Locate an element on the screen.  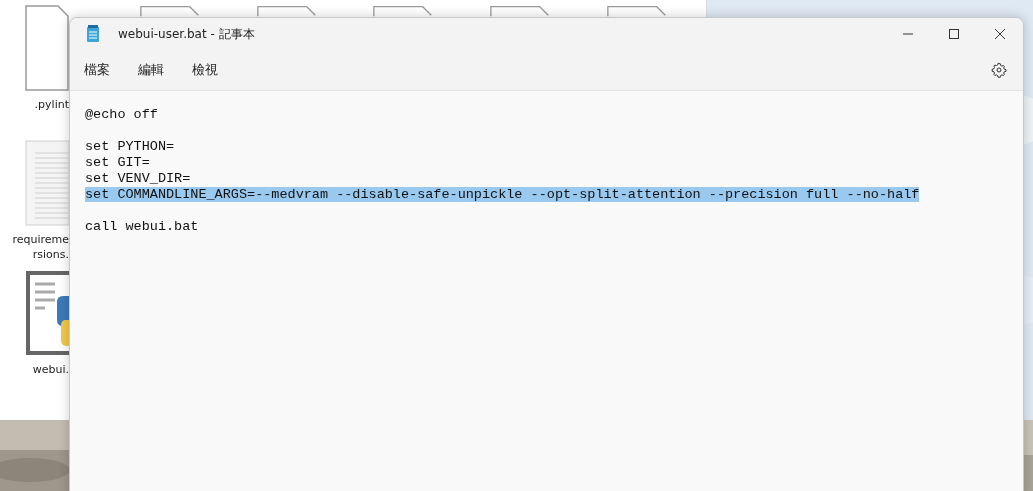
code-line: set GIT= is located at coordinates (117, 162).